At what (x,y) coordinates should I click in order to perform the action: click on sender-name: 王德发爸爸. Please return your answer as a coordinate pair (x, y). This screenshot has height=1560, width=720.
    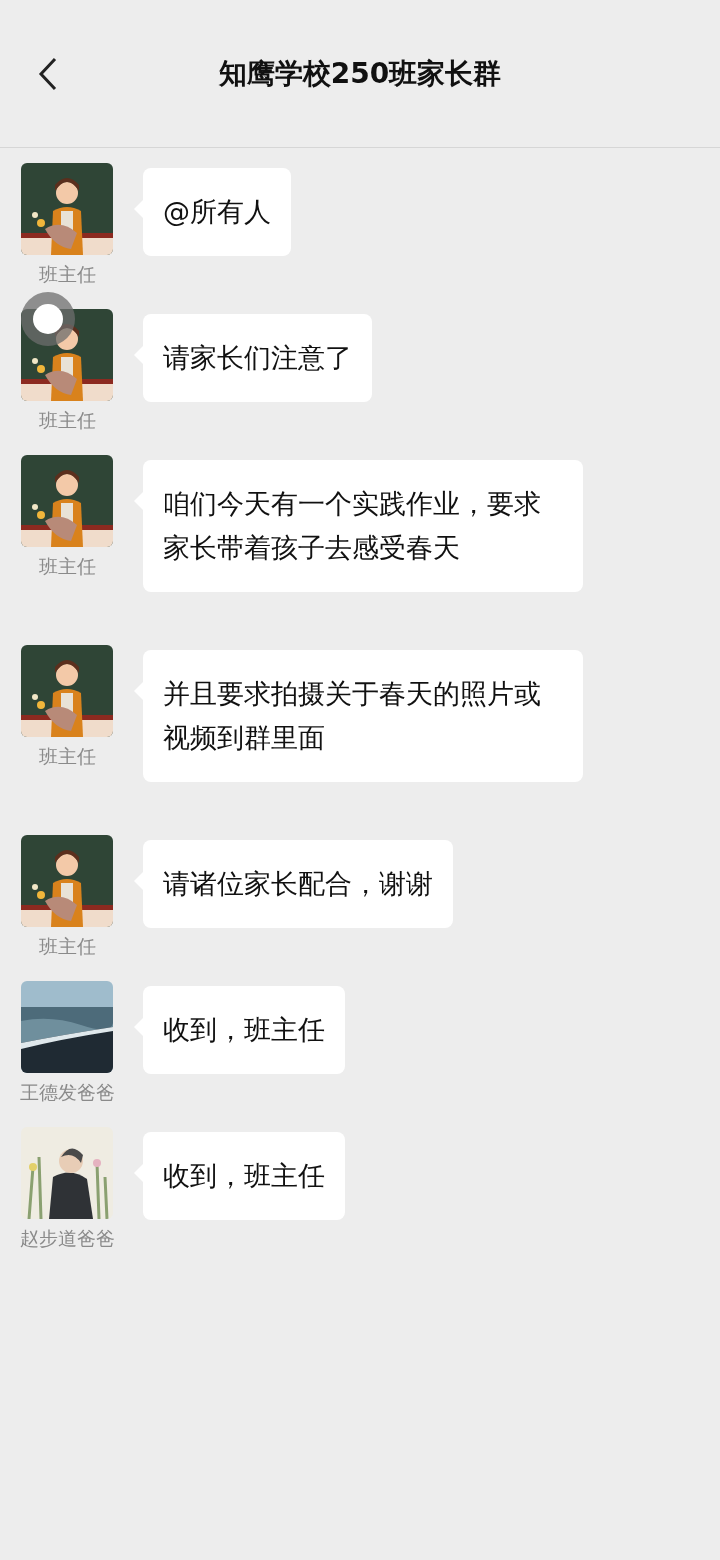
    Looking at the image, I should click on (67, 1092).